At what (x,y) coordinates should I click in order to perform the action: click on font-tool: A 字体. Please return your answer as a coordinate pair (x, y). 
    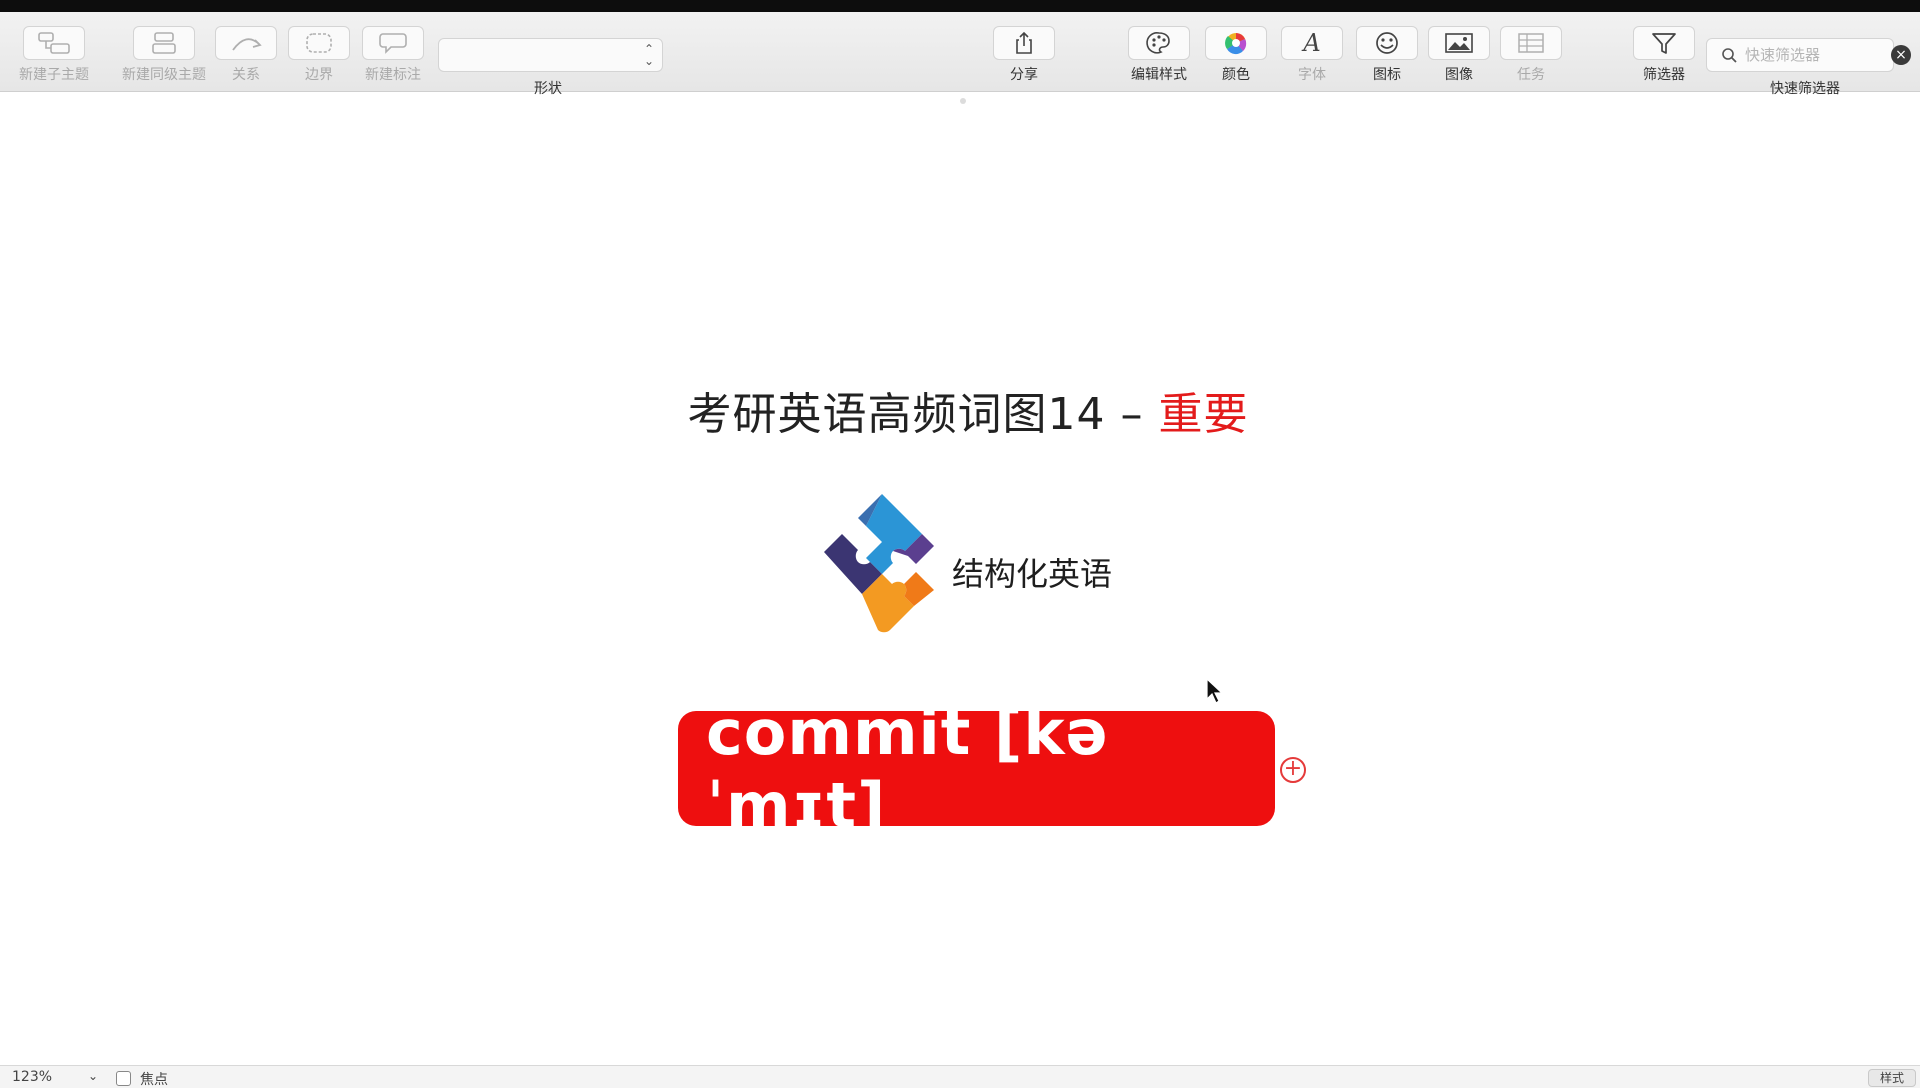
    Looking at the image, I should click on (1312, 55).